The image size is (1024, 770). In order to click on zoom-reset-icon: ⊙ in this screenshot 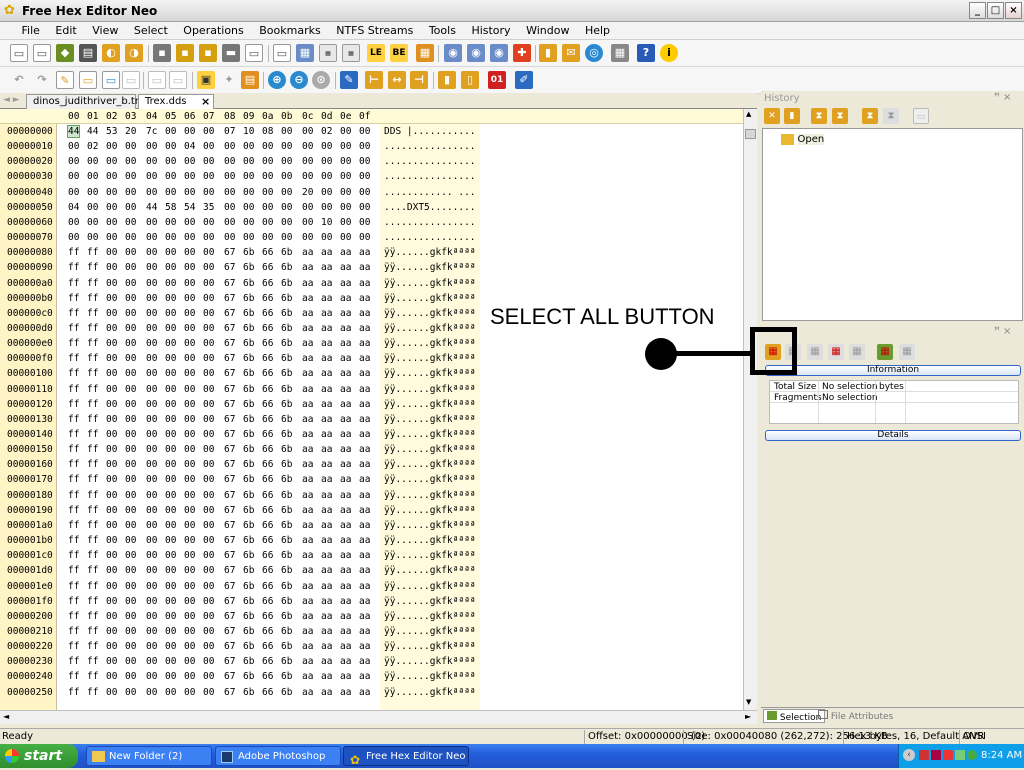, I will do `click(321, 80)`.